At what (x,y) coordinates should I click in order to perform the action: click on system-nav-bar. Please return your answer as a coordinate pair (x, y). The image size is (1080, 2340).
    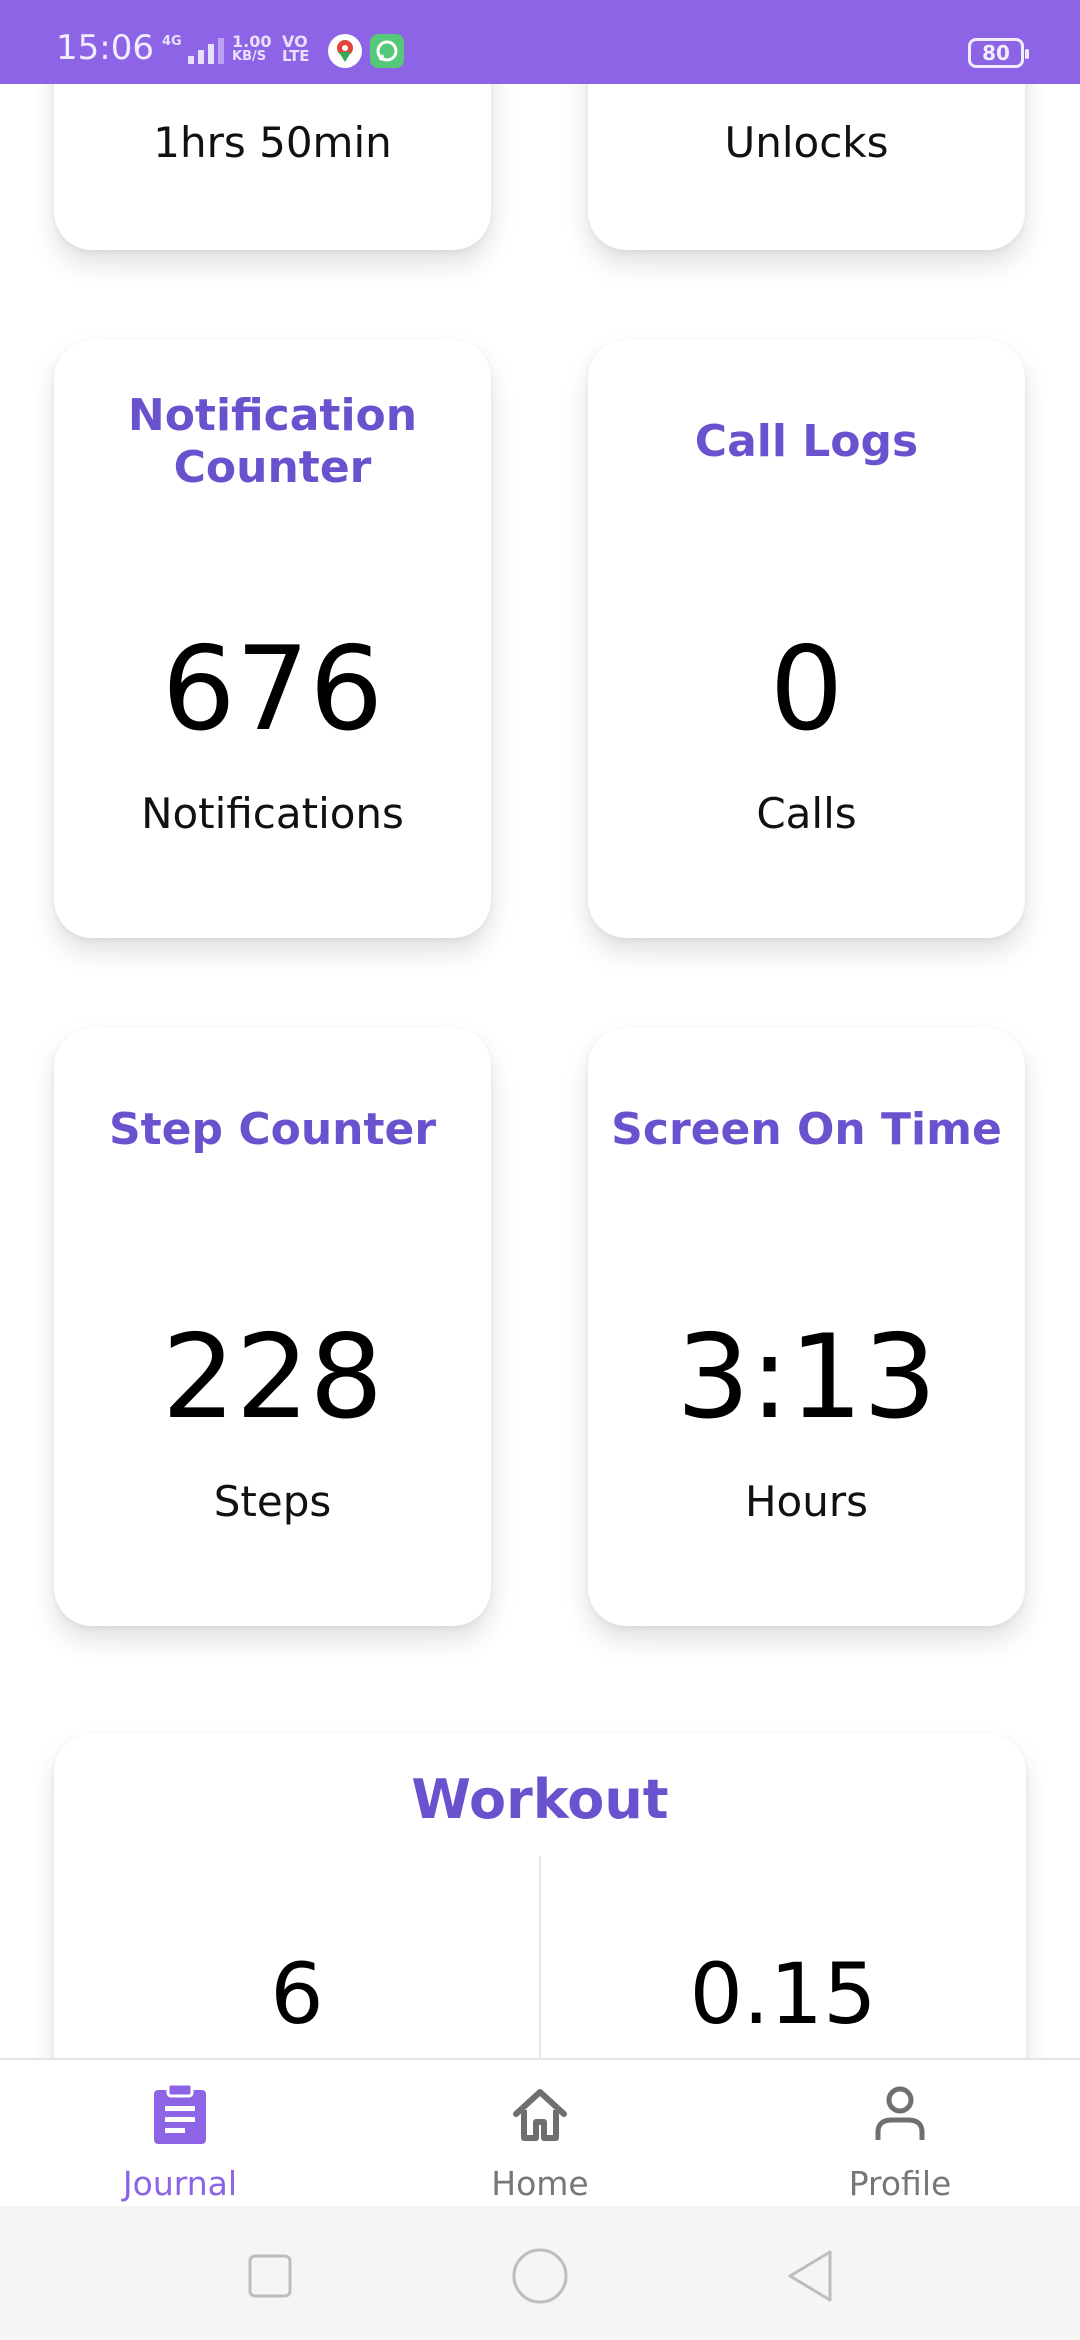
    Looking at the image, I should click on (540, 2273).